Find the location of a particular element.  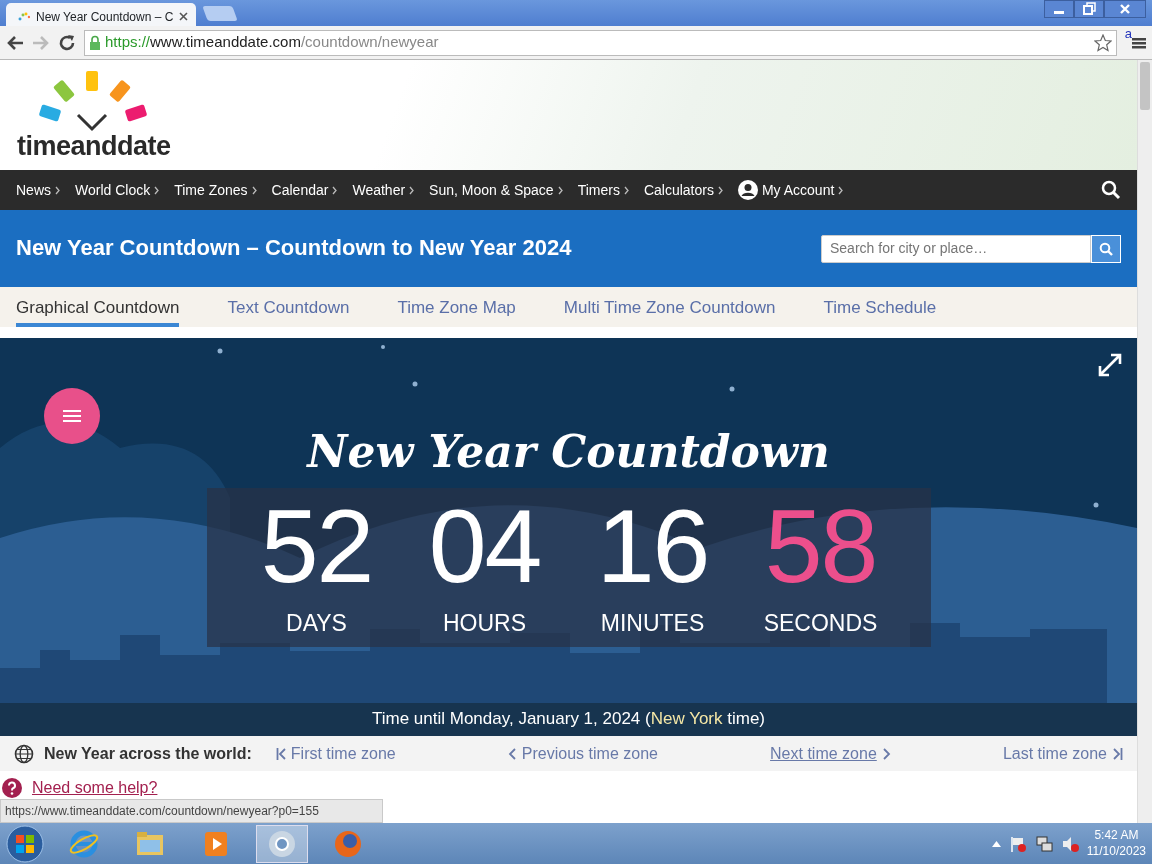

countdown-number: 16 is located at coordinates (652, 546).